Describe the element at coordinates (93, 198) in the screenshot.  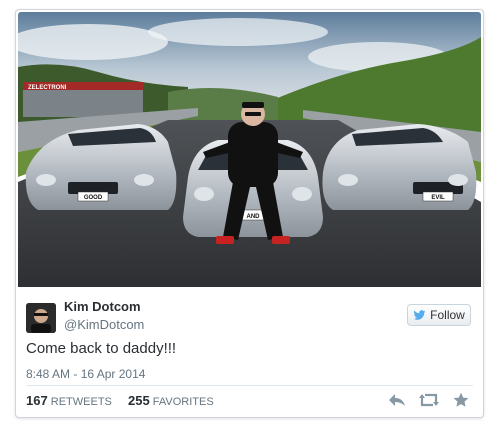
I see `plate-left: GOOD` at that location.